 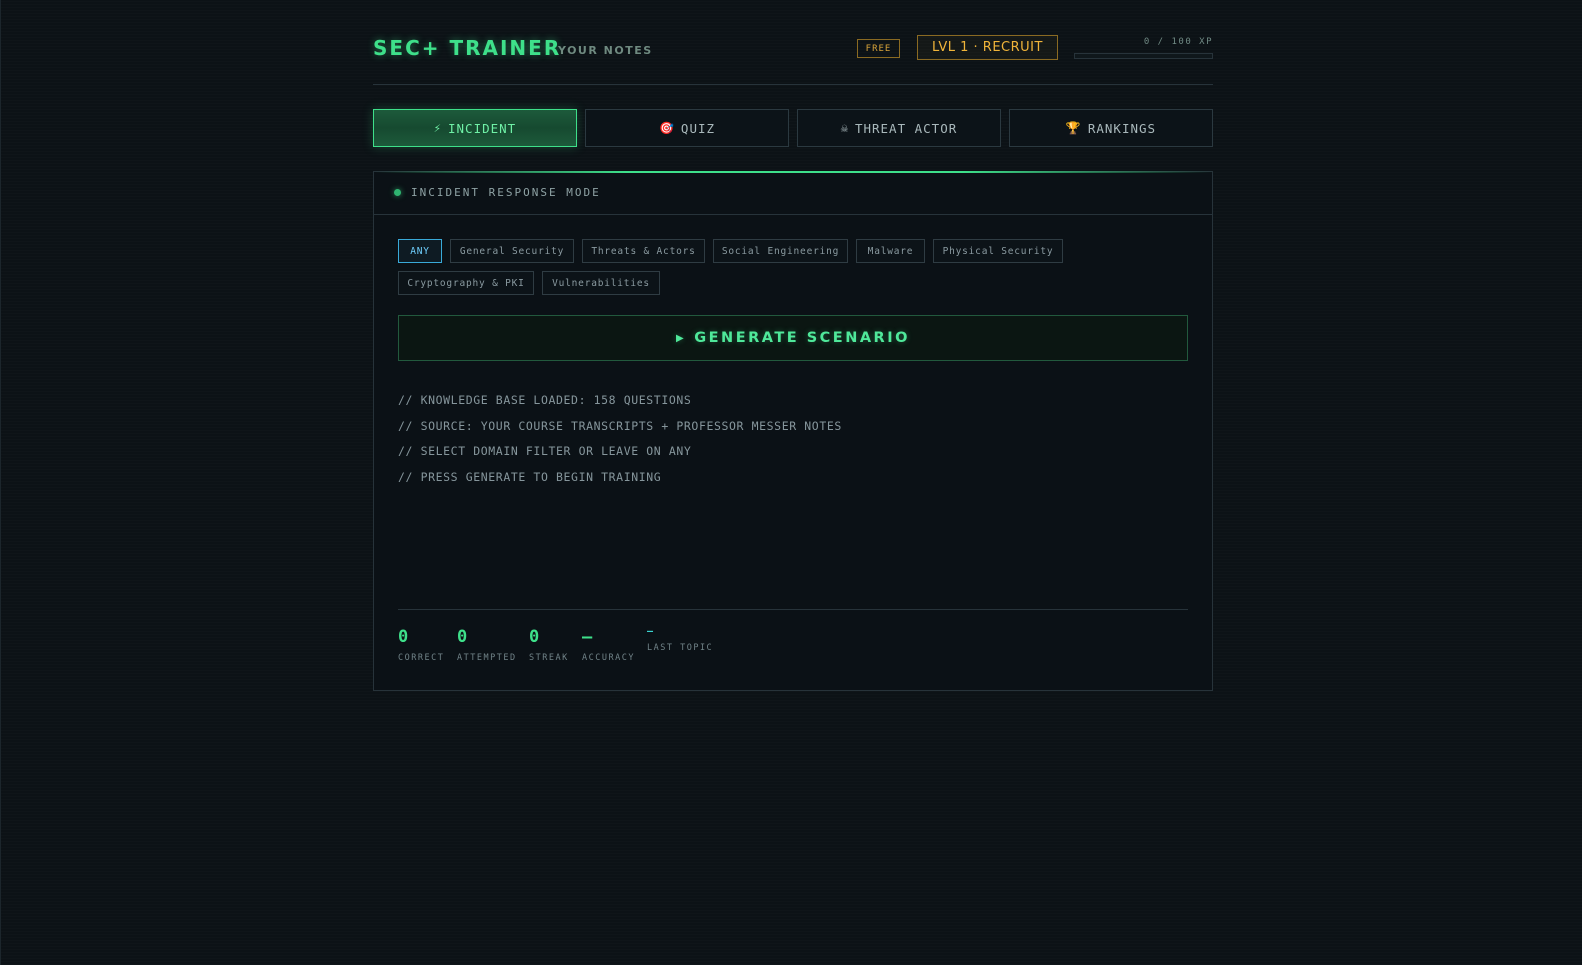 What do you see at coordinates (1143, 56) in the screenshot?
I see `xp-progress-bar` at bounding box center [1143, 56].